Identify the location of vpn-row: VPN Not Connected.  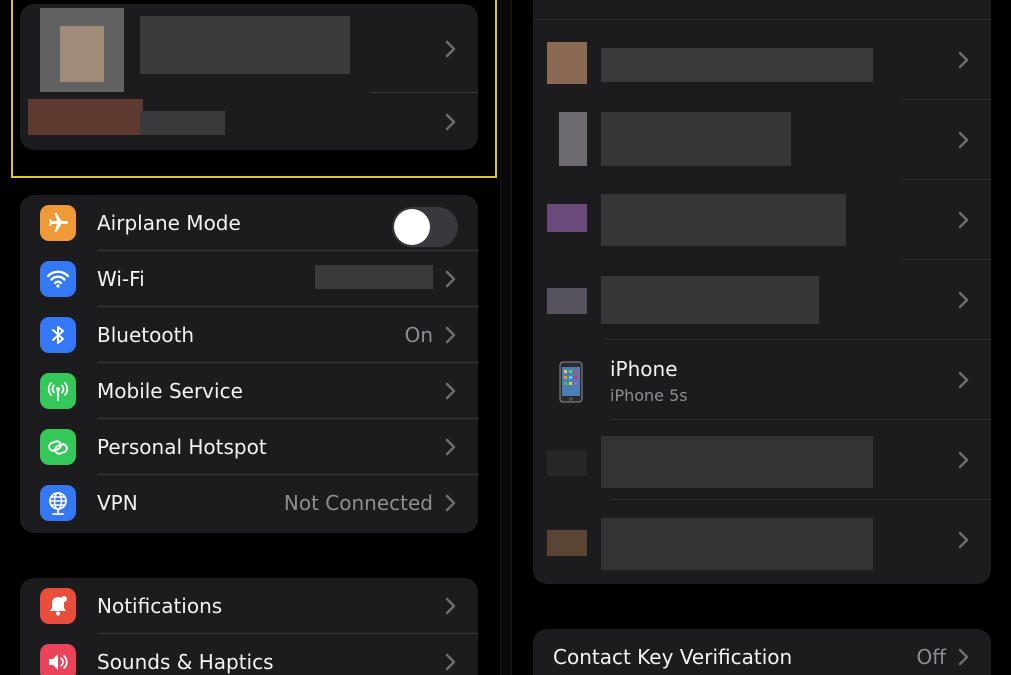
(249, 503).